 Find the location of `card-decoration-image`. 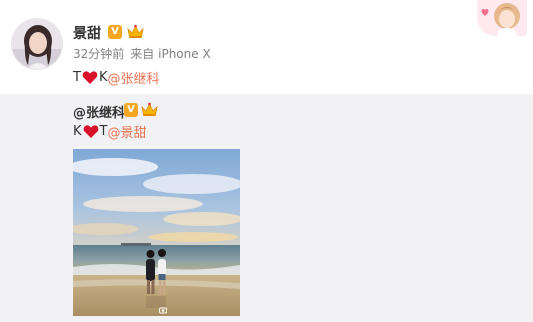

card-decoration-image is located at coordinates (502, 18).